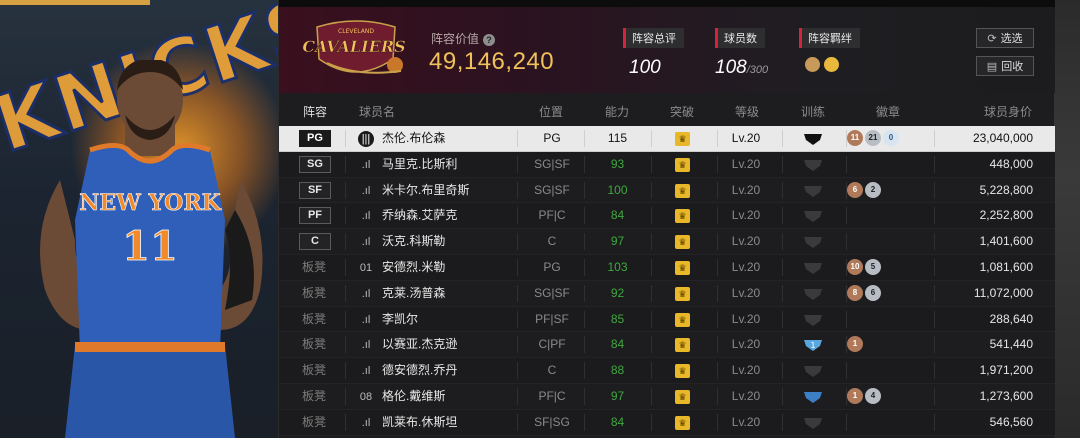 This screenshot has height=438, width=1080. What do you see at coordinates (667, 164) in the screenshot?
I see `table-row: SG .ıl 马里克.比斯利 SG|SF 93 ♛ Lv.20 448,000` at bounding box center [667, 164].